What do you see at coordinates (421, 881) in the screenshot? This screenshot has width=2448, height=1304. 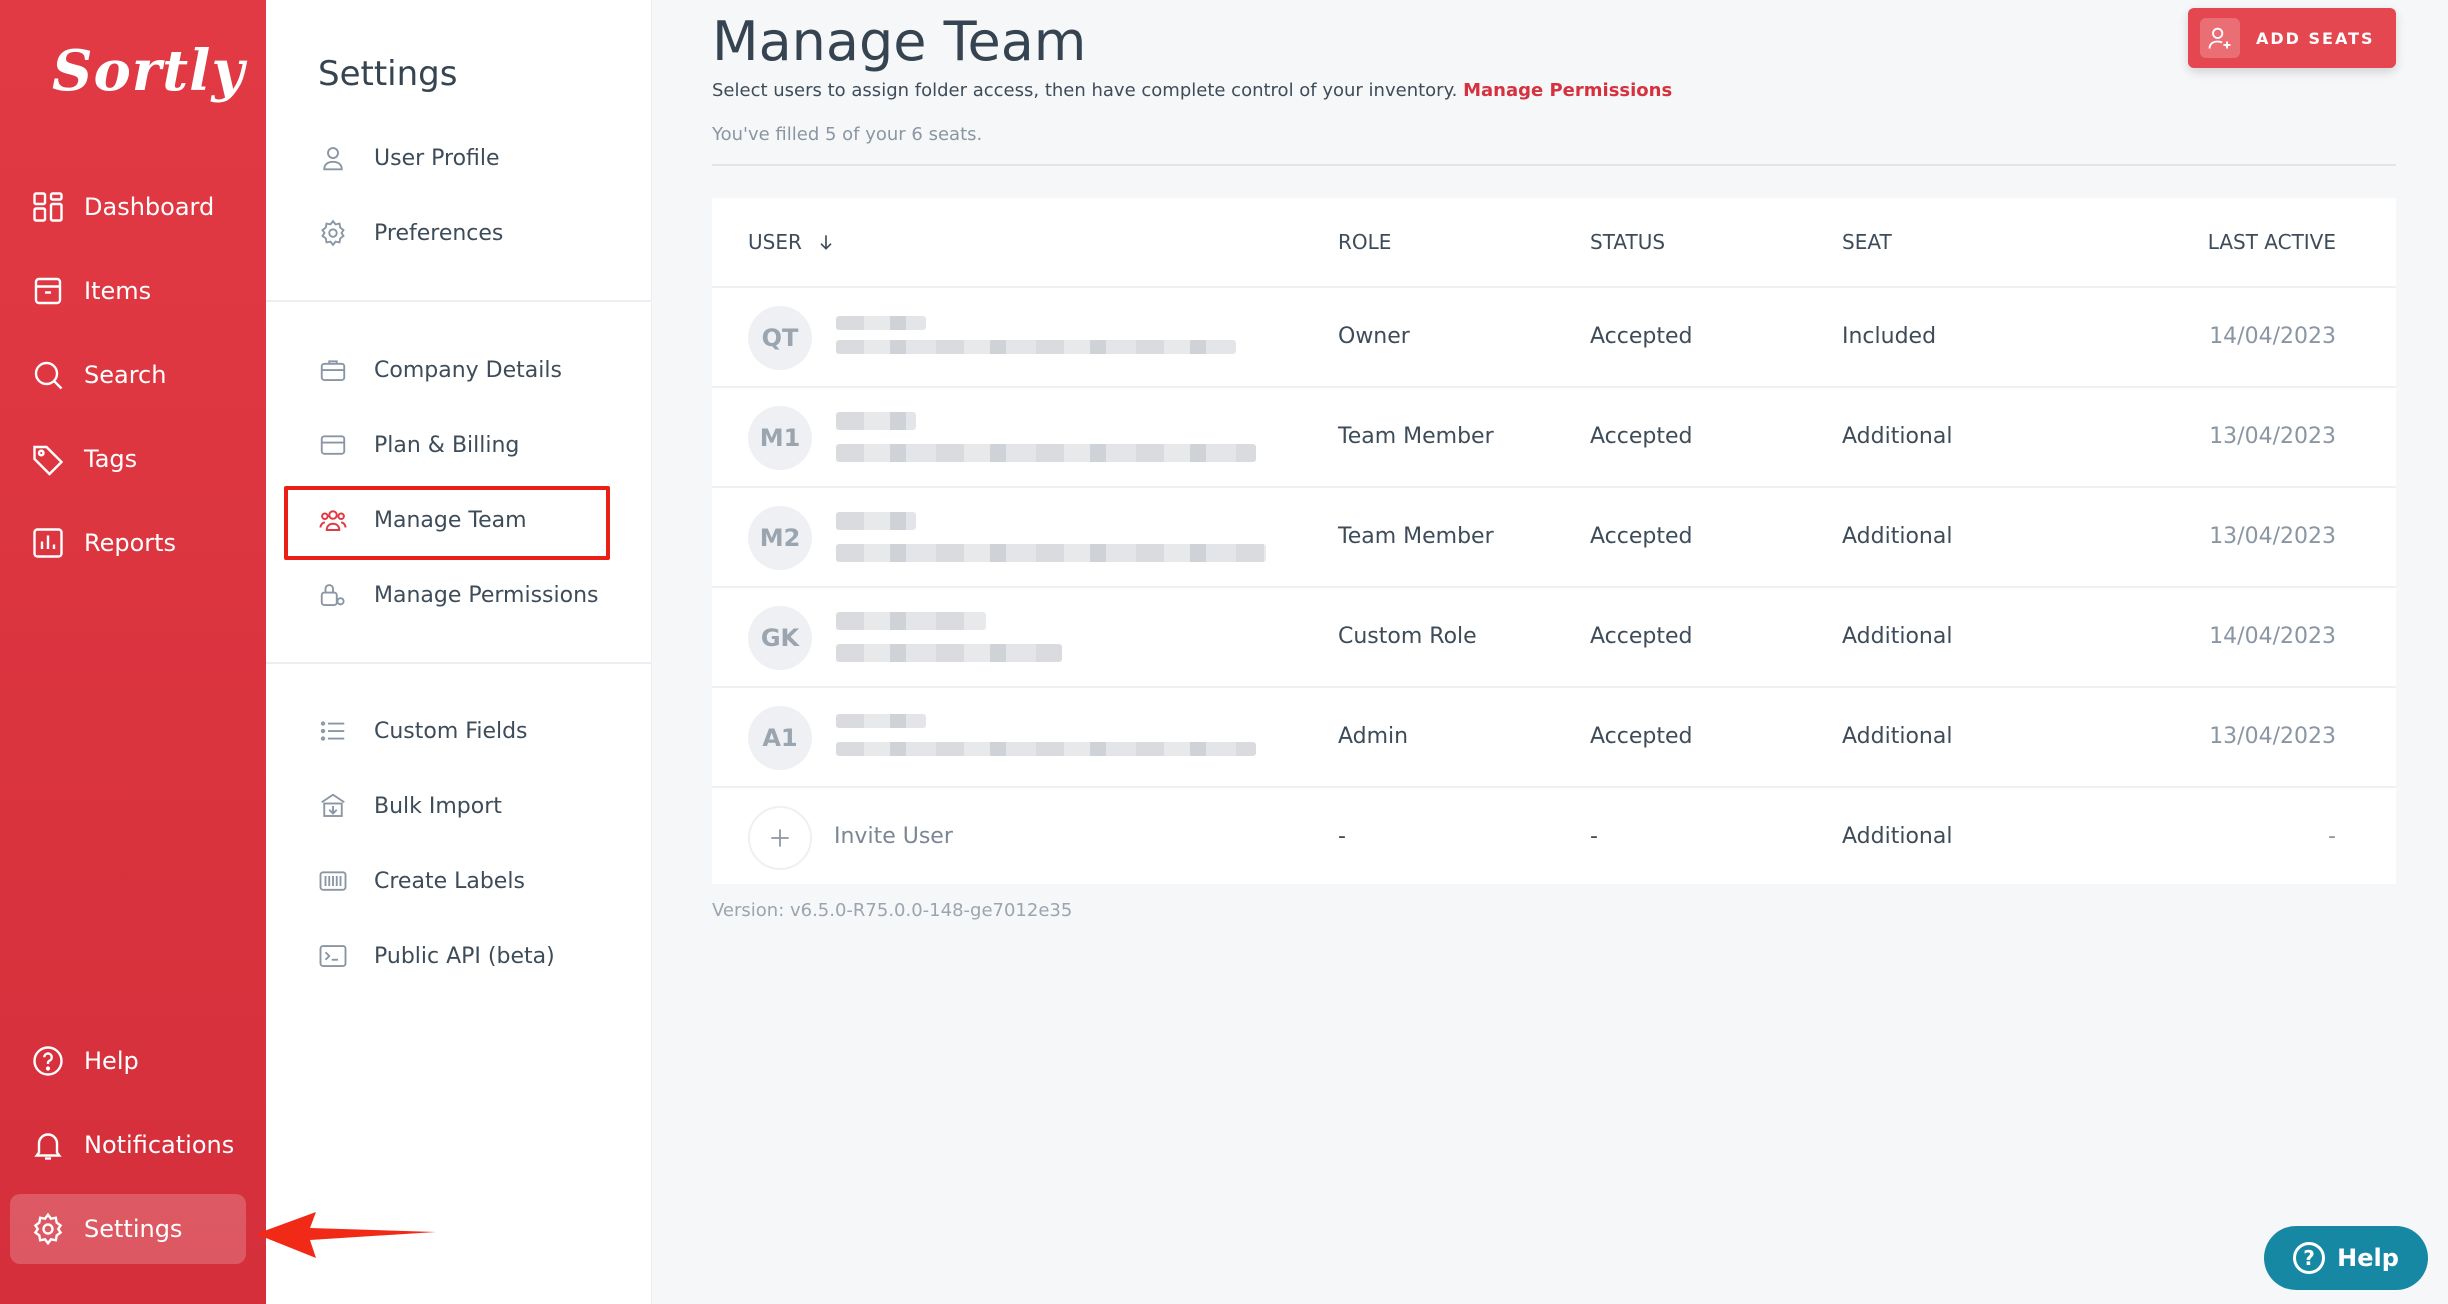 I see `settings-create-labels: Create Labels` at bounding box center [421, 881].